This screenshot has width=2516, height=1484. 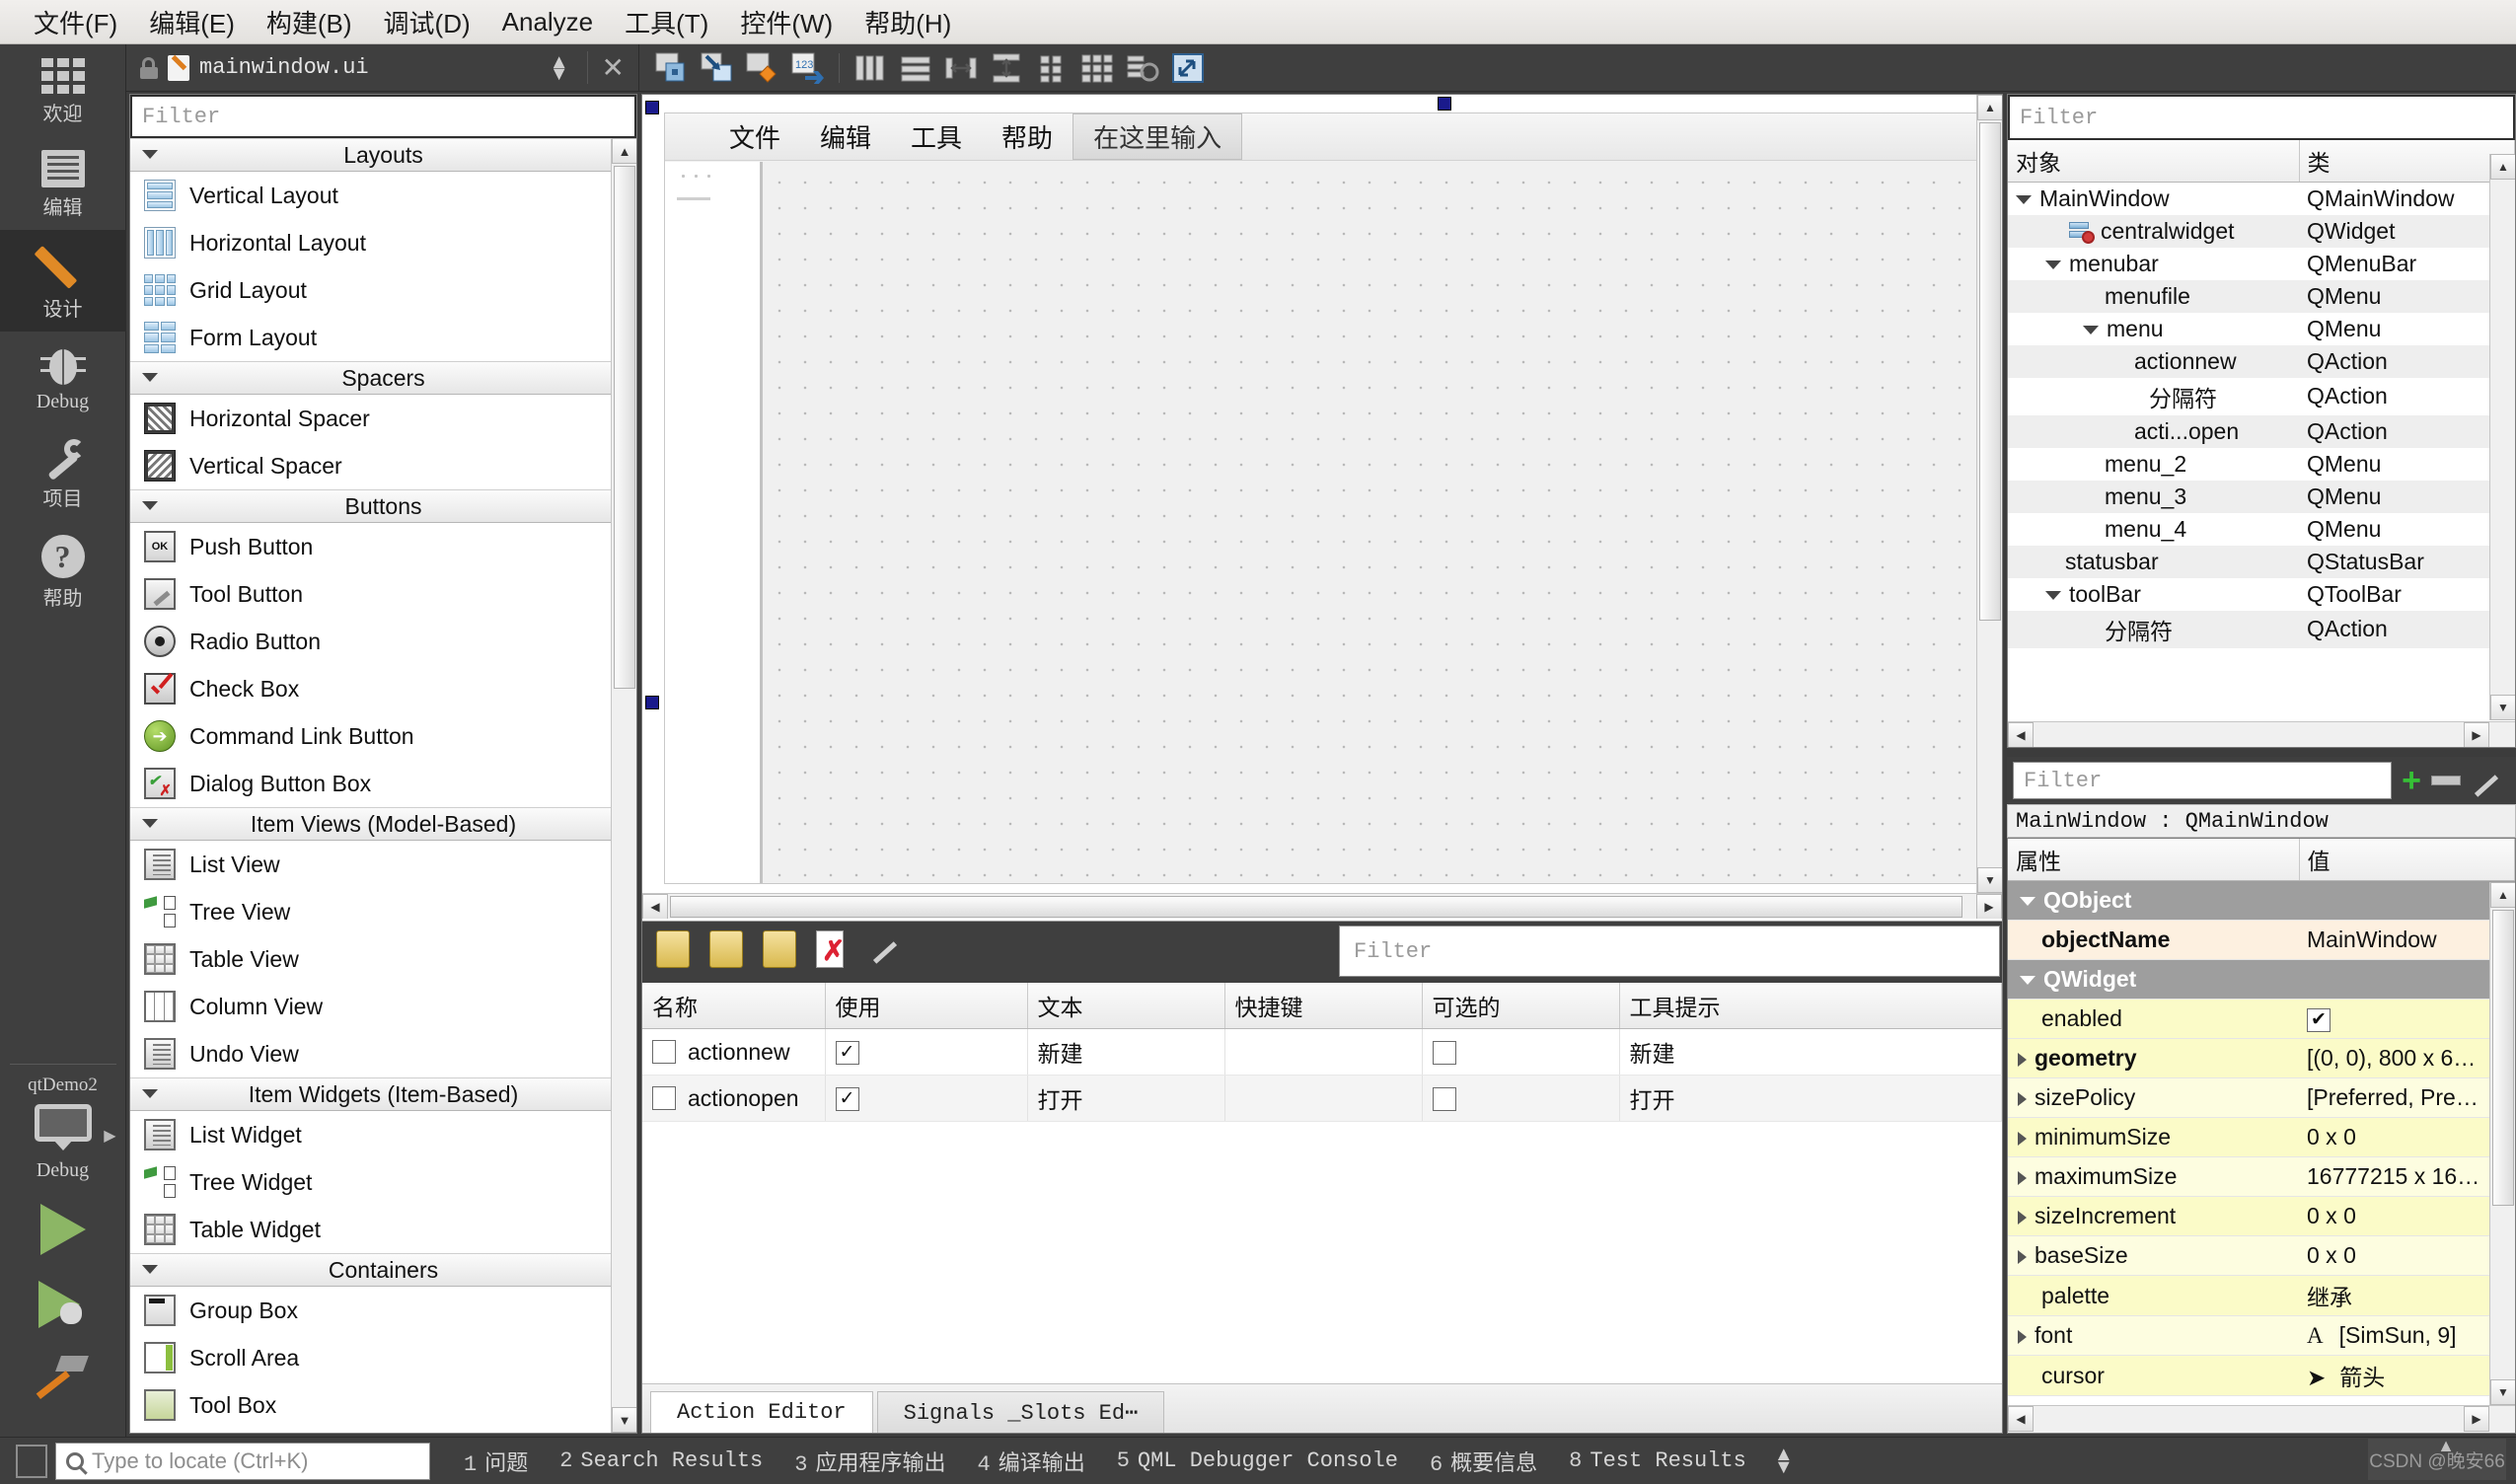 What do you see at coordinates (2261, 1216) in the screenshot?
I see `property-row: sizeIncrement 0 x 0` at bounding box center [2261, 1216].